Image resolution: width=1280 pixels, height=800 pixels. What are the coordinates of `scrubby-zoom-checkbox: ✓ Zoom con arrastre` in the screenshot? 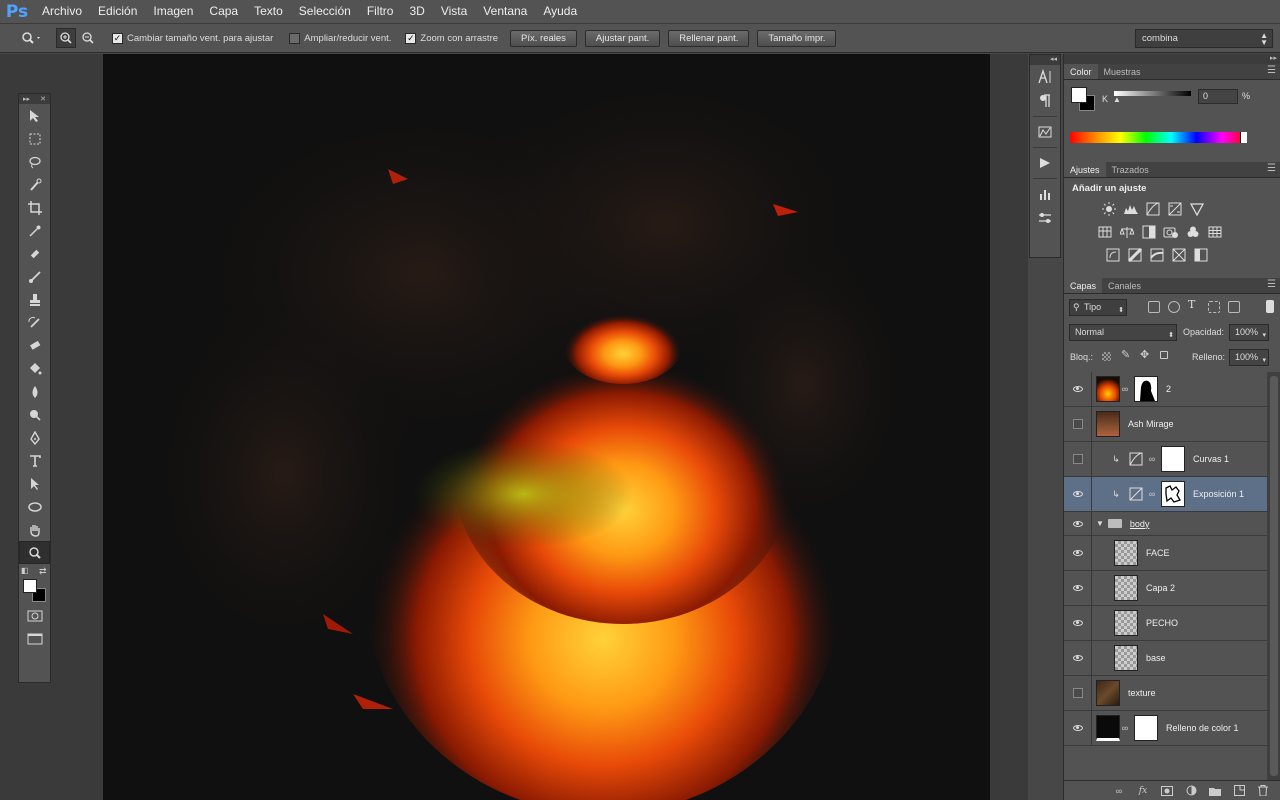 It's located at (451, 38).